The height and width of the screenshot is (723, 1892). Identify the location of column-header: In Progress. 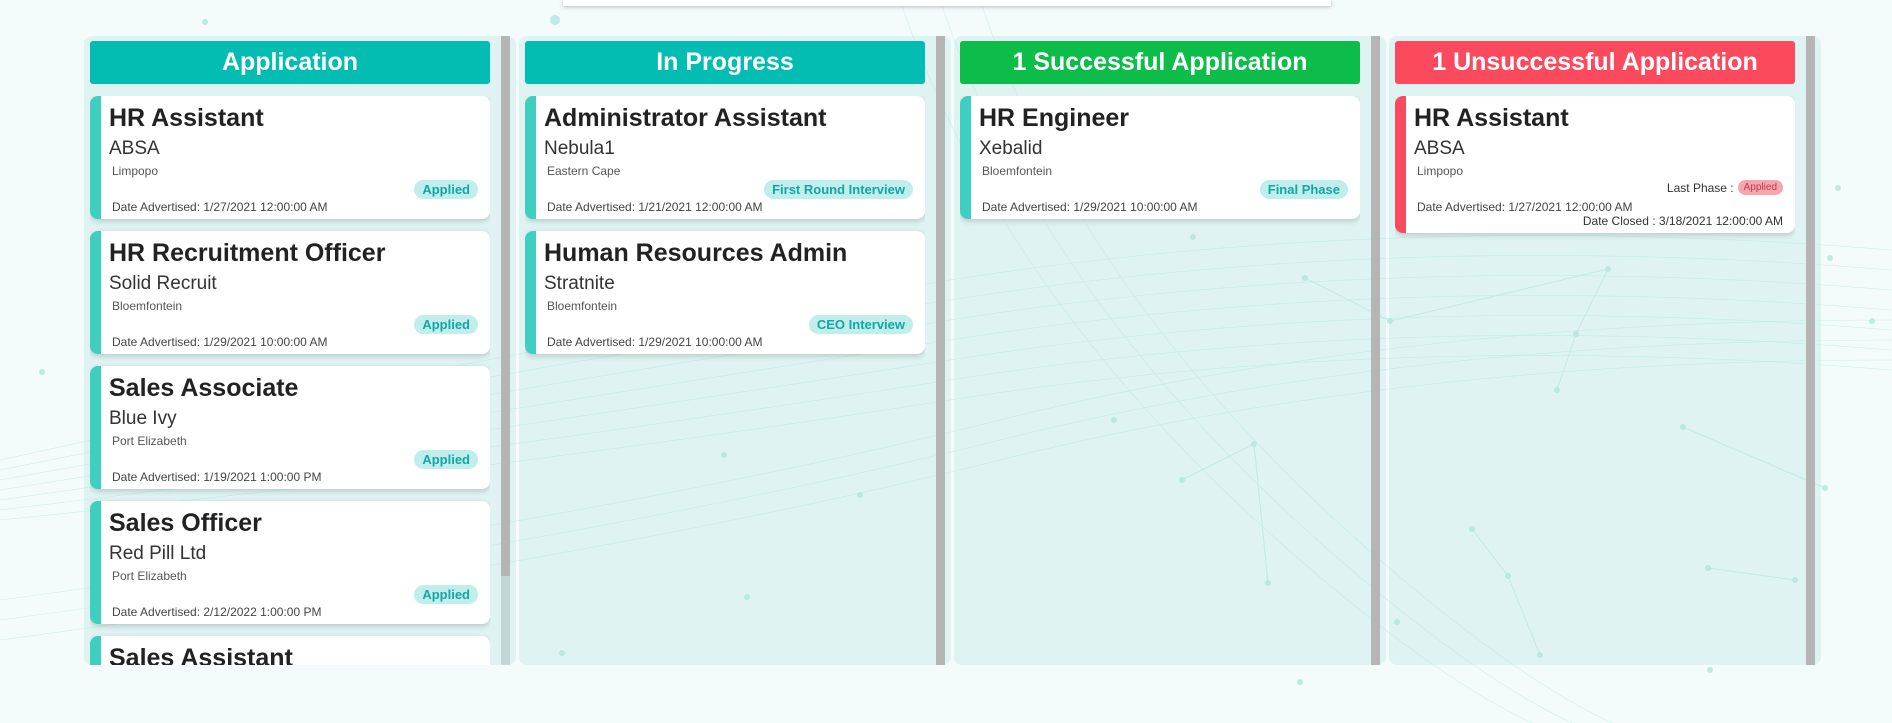
(725, 62).